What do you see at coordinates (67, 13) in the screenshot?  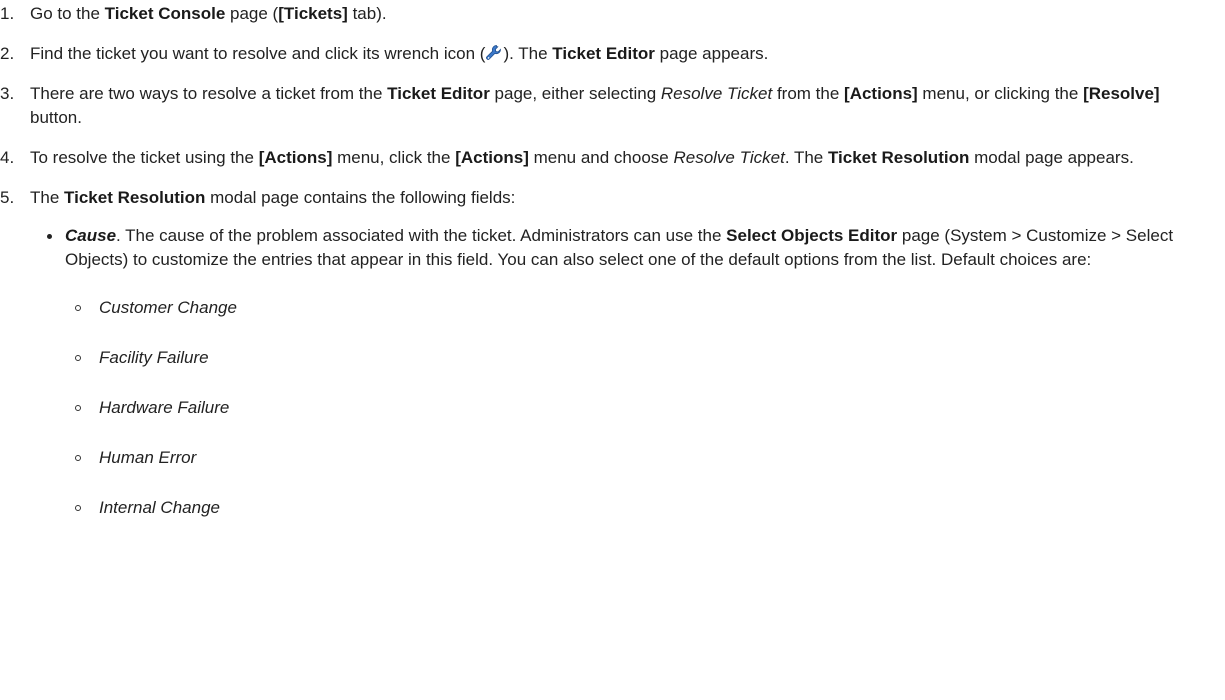 I see `text-run: Go to the` at bounding box center [67, 13].